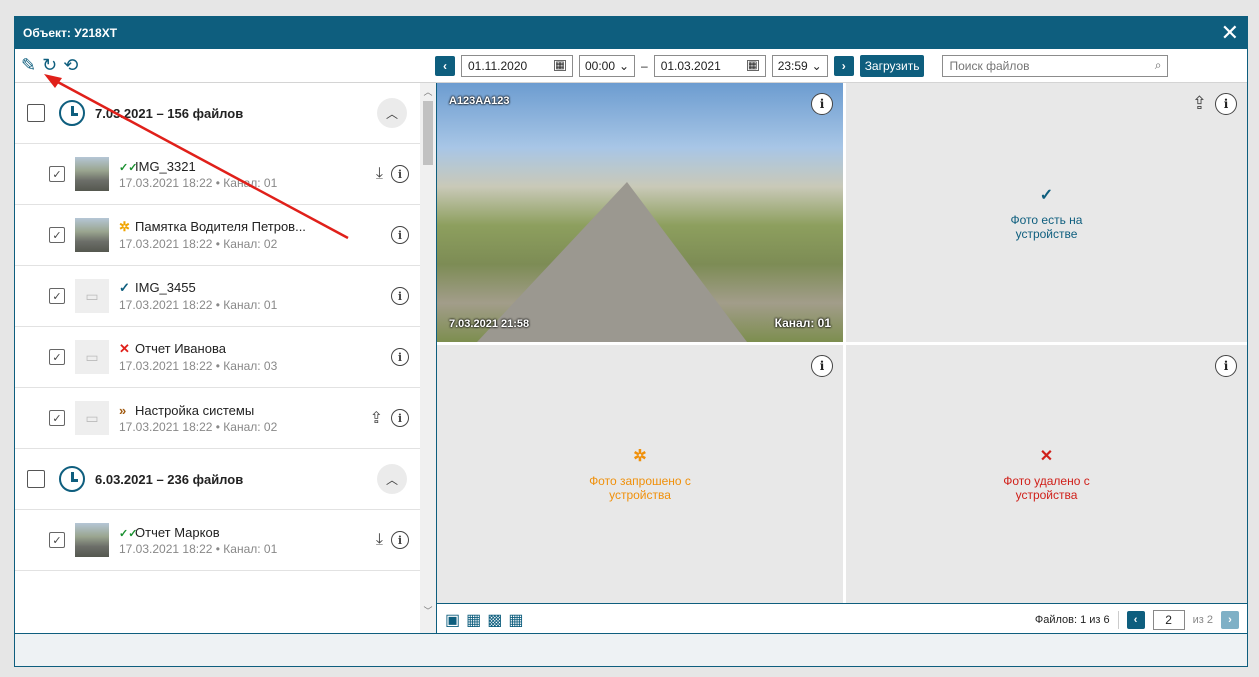  I want to click on layout-switcher: ▣ ▦ ▩ ▦, so click(740, 620).